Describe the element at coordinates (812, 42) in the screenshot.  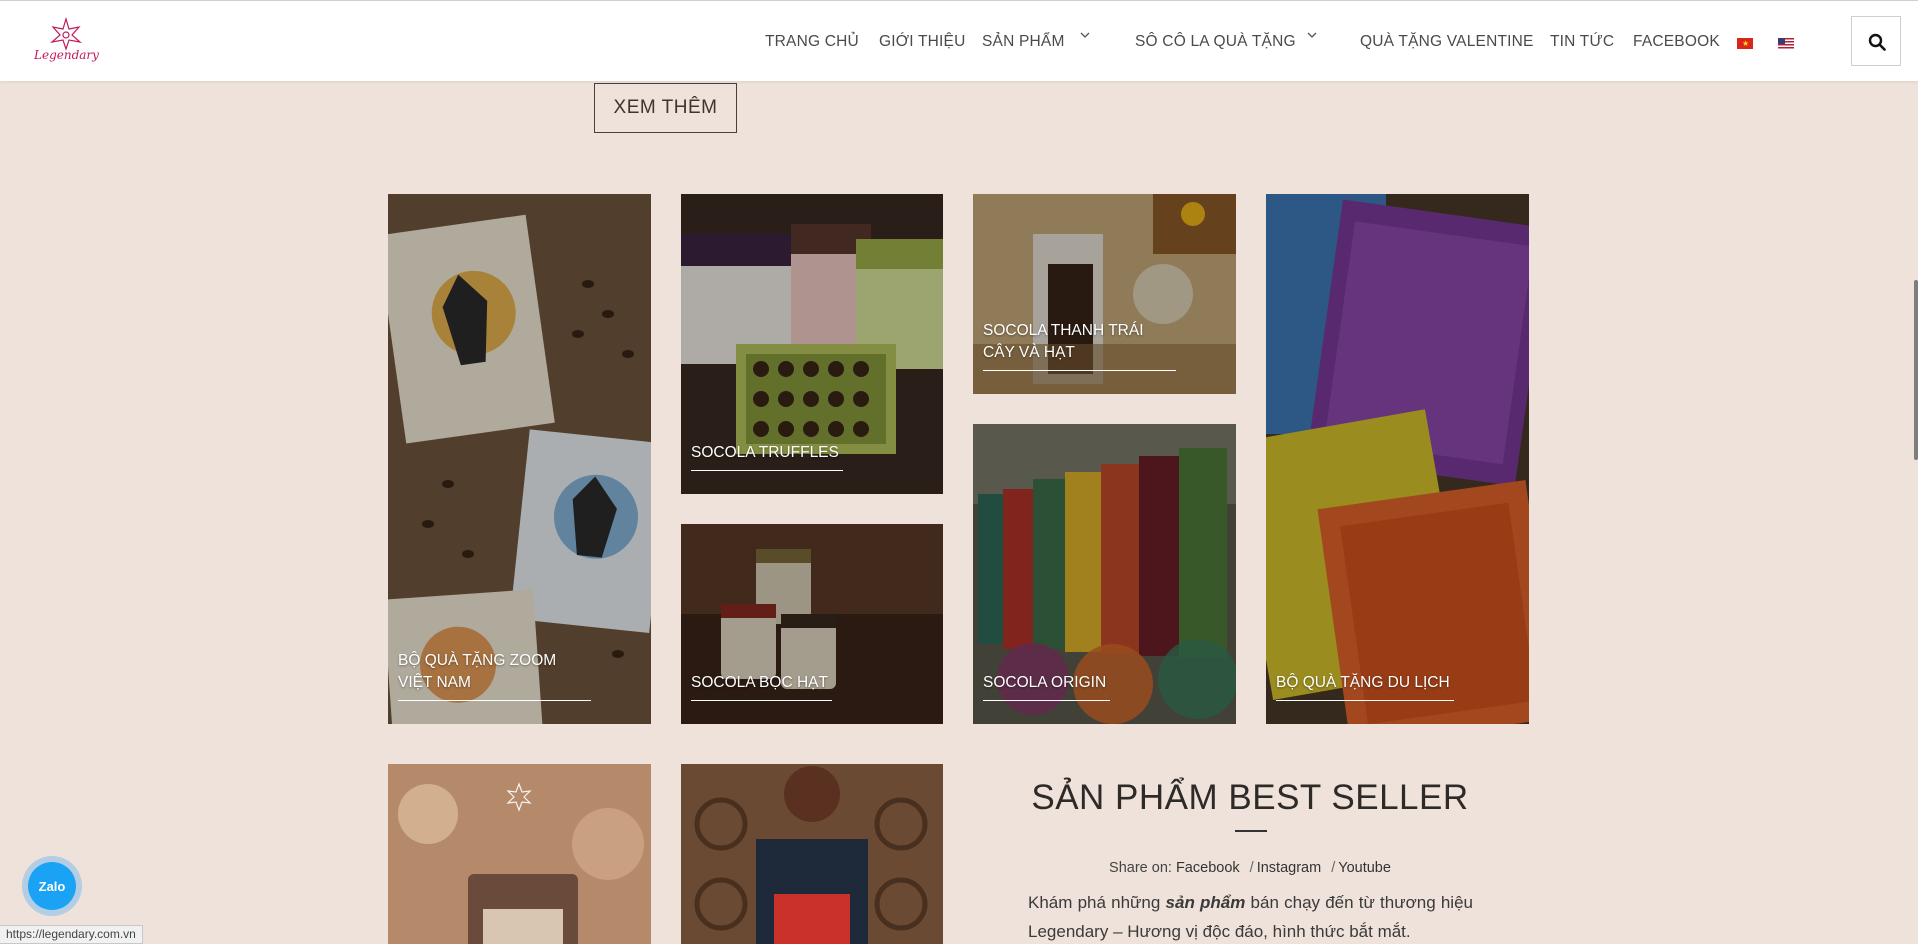
I see `nav-home: TRANG CHỦ` at that location.